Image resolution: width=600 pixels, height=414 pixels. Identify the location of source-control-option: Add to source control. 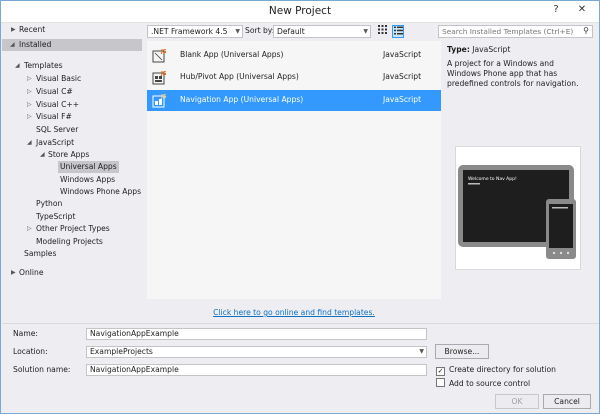
(483, 383).